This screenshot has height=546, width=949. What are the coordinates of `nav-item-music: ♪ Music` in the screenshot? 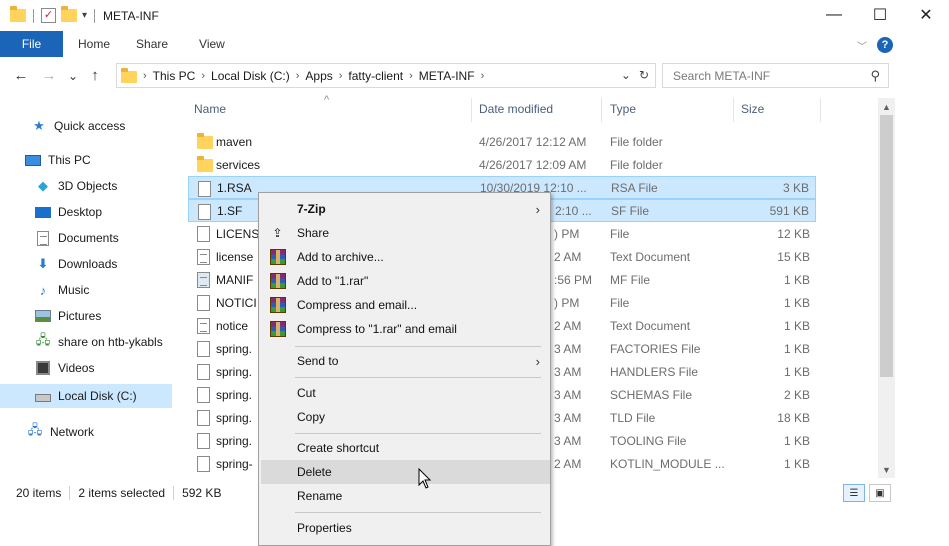 It's located at (86, 290).